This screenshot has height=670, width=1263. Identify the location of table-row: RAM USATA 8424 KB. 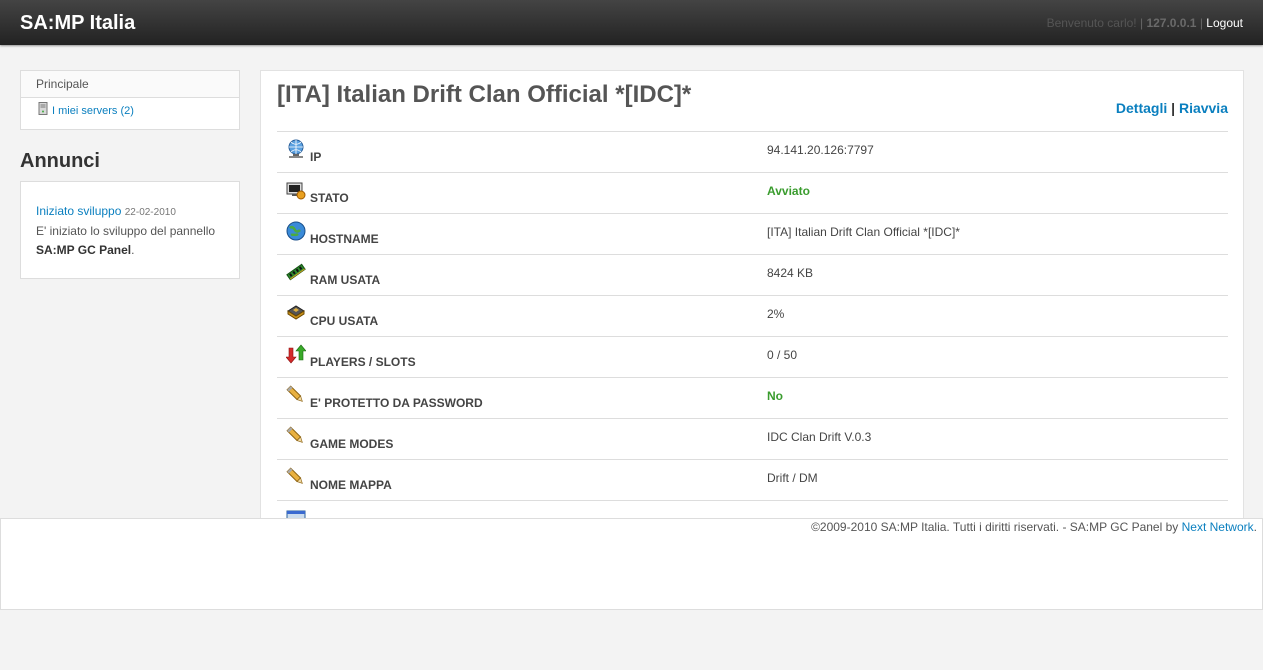
(752, 275).